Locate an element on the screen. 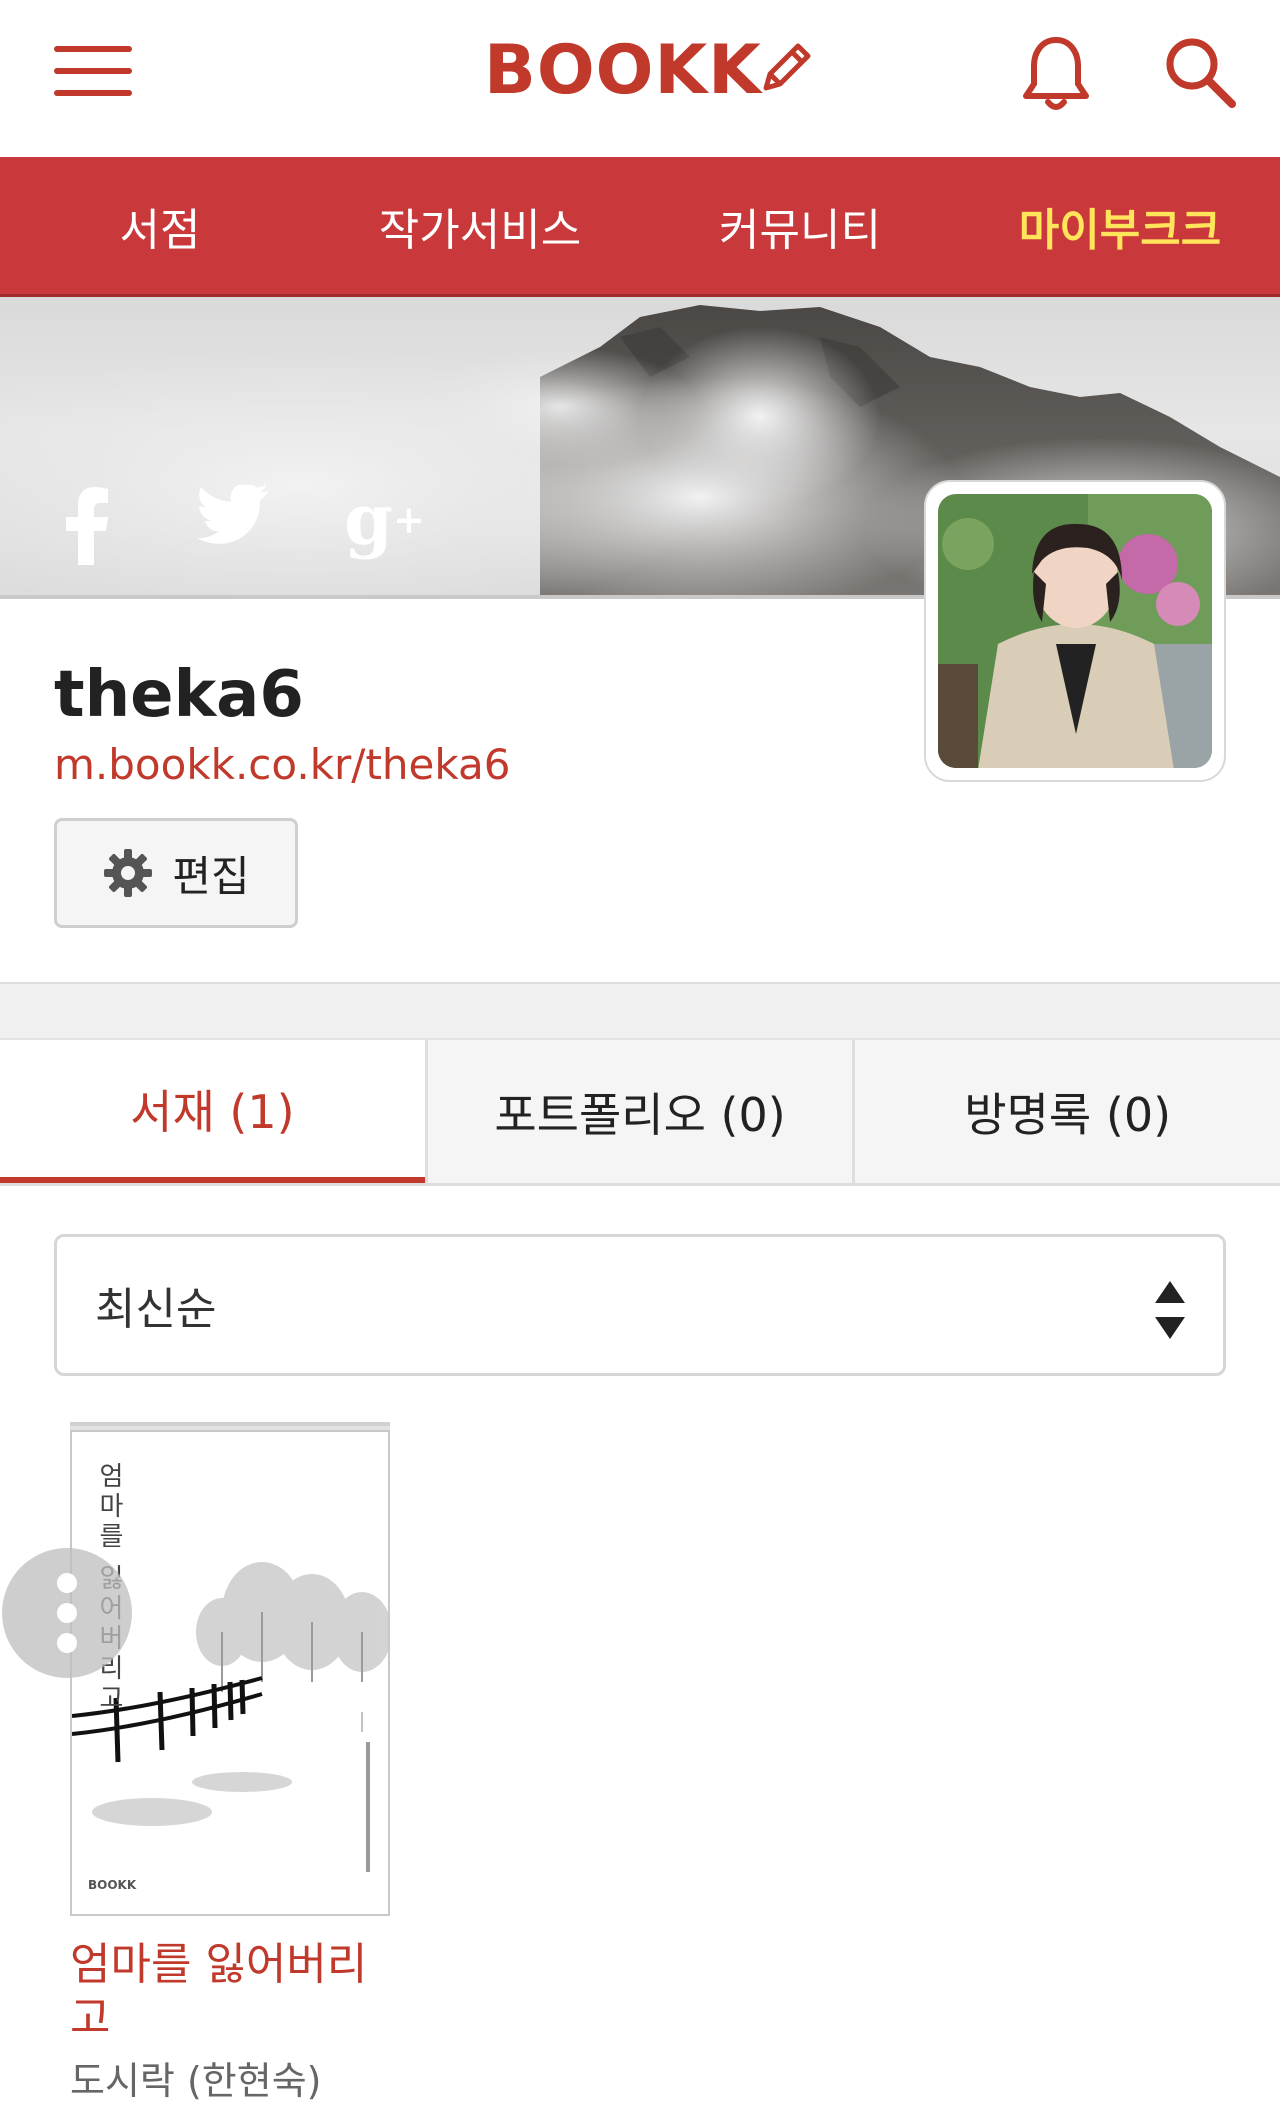 The width and height of the screenshot is (1280, 2109). profile-tabs: 서재 (1) 포트폴리오 (0) 방명록 (0) is located at coordinates (640, 1113).